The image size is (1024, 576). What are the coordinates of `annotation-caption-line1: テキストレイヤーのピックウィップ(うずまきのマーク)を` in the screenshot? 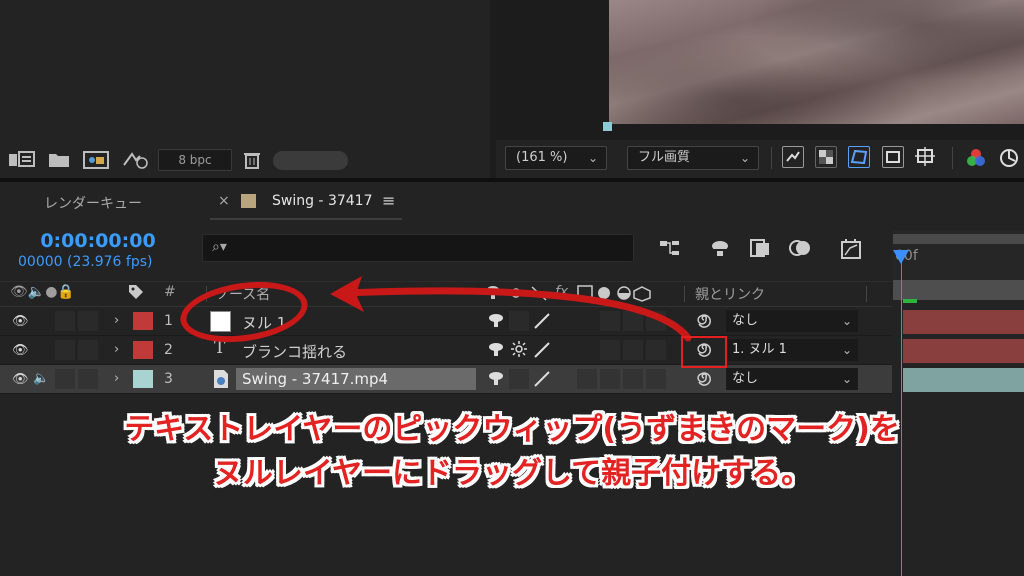 It's located at (512, 429).